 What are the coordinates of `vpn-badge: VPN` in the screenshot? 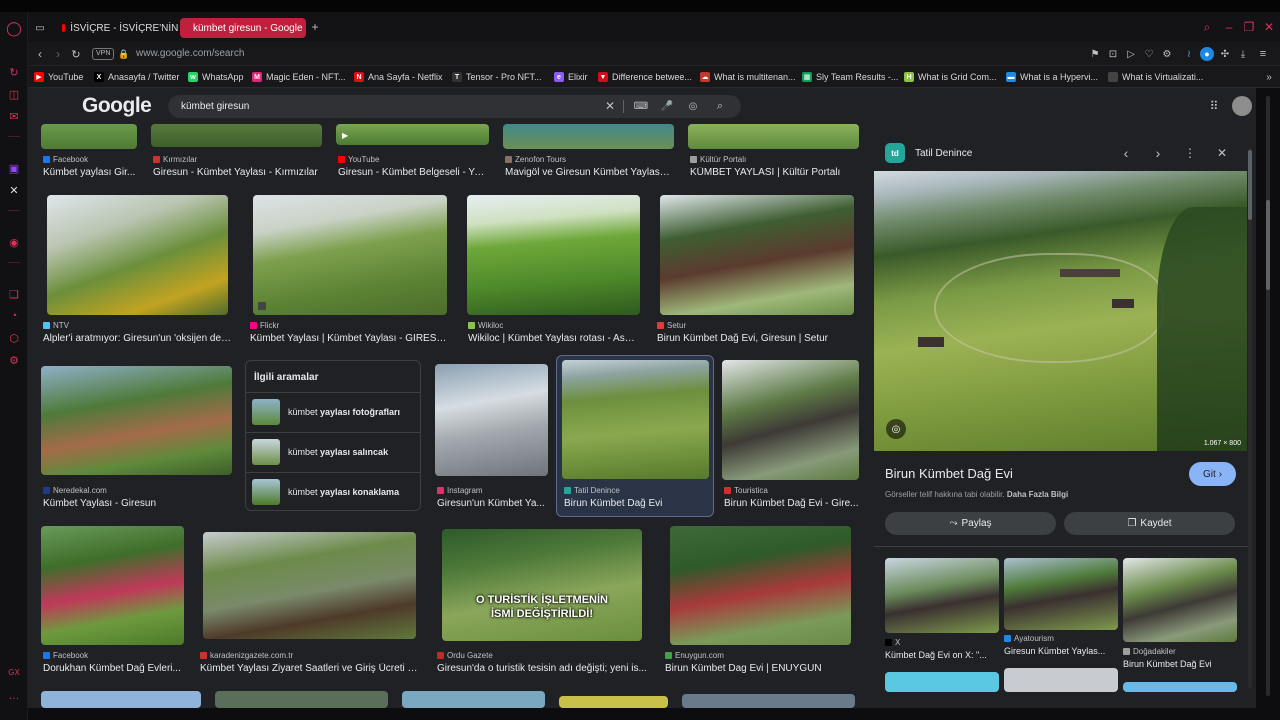 It's located at (103, 54).